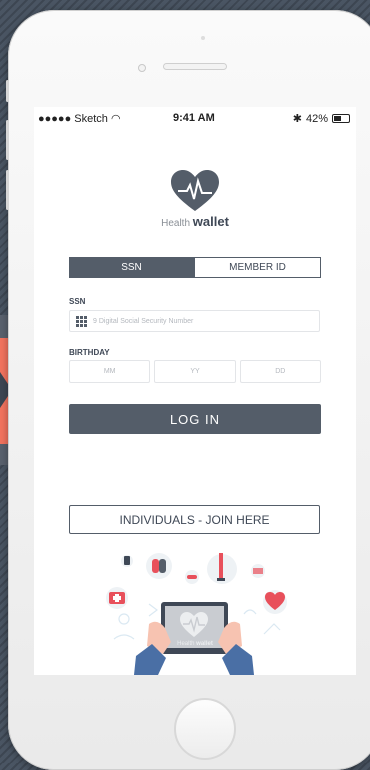  Describe the element at coordinates (73, 119) in the screenshot. I see `carrier-text: ●●●●● Sketch` at that location.